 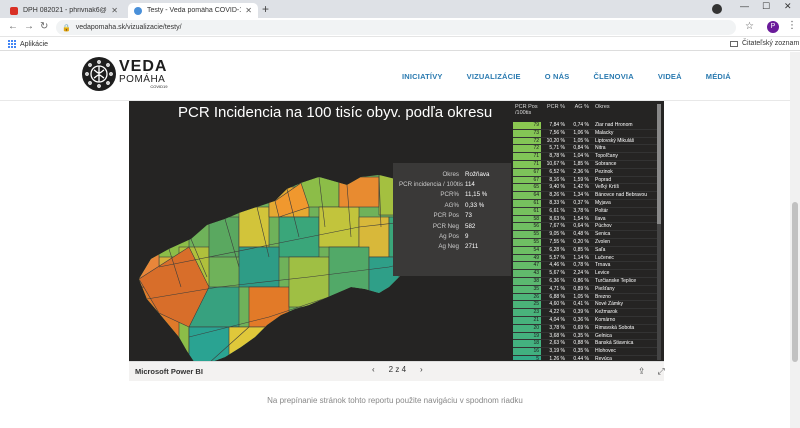 I want to click on share-icon: ⇪, so click(x=642, y=371).